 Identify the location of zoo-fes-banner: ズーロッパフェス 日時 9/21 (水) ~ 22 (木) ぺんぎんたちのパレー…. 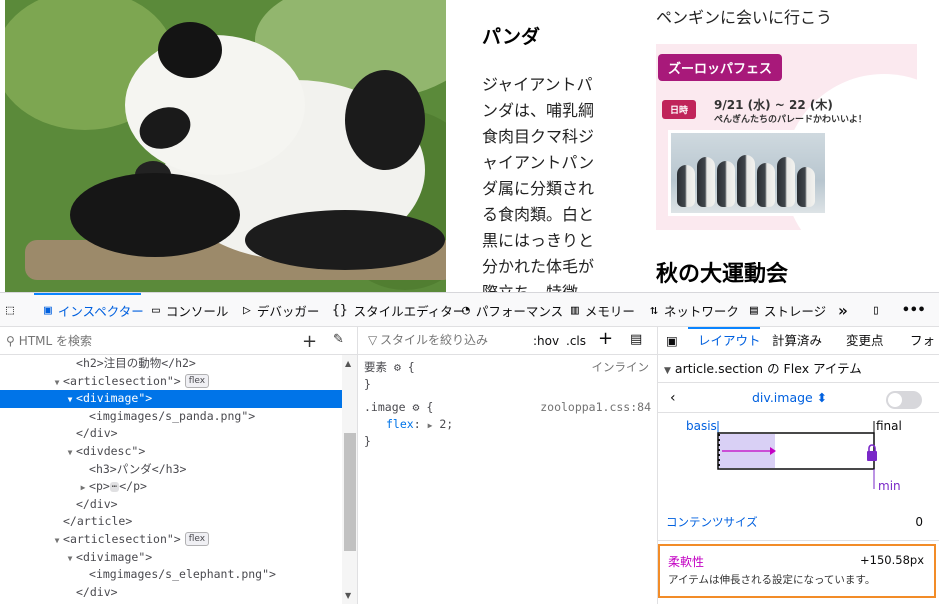
(786, 137).